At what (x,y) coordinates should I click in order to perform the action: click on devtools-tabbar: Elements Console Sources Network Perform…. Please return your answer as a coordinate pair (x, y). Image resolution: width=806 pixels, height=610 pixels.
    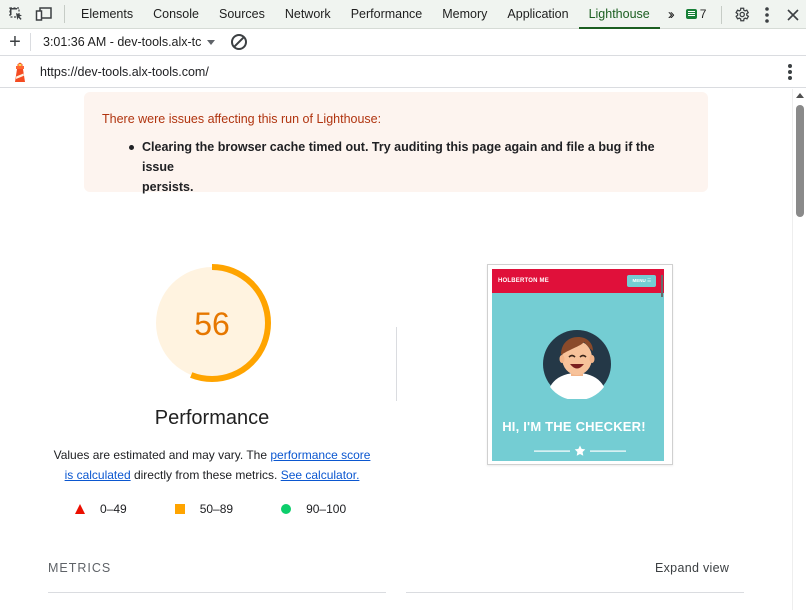
    Looking at the image, I should click on (403, 14).